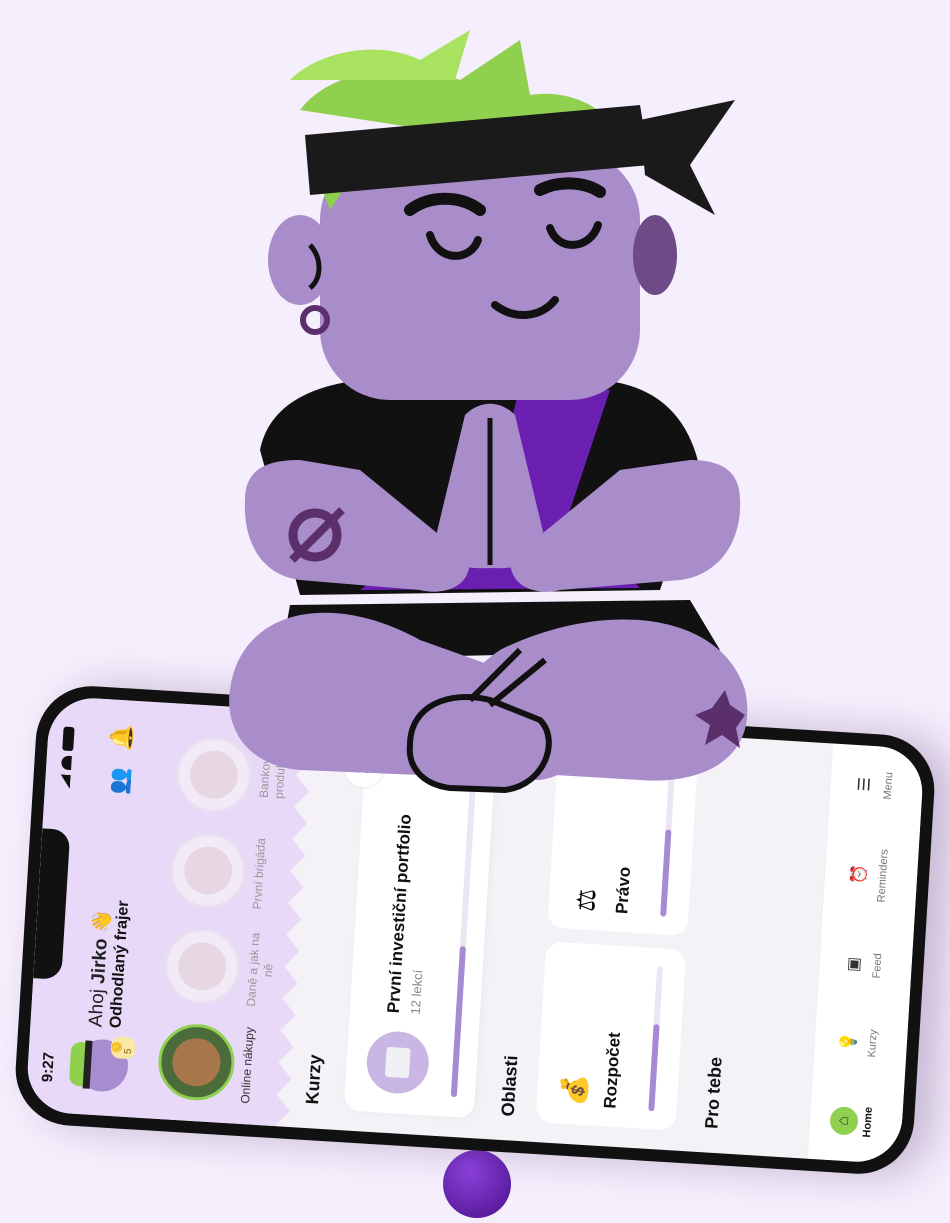 The width and height of the screenshot is (950, 1223). What do you see at coordinates (623, 841) in the screenshot?
I see `area-card-pravo: ⚖ Právo` at bounding box center [623, 841].